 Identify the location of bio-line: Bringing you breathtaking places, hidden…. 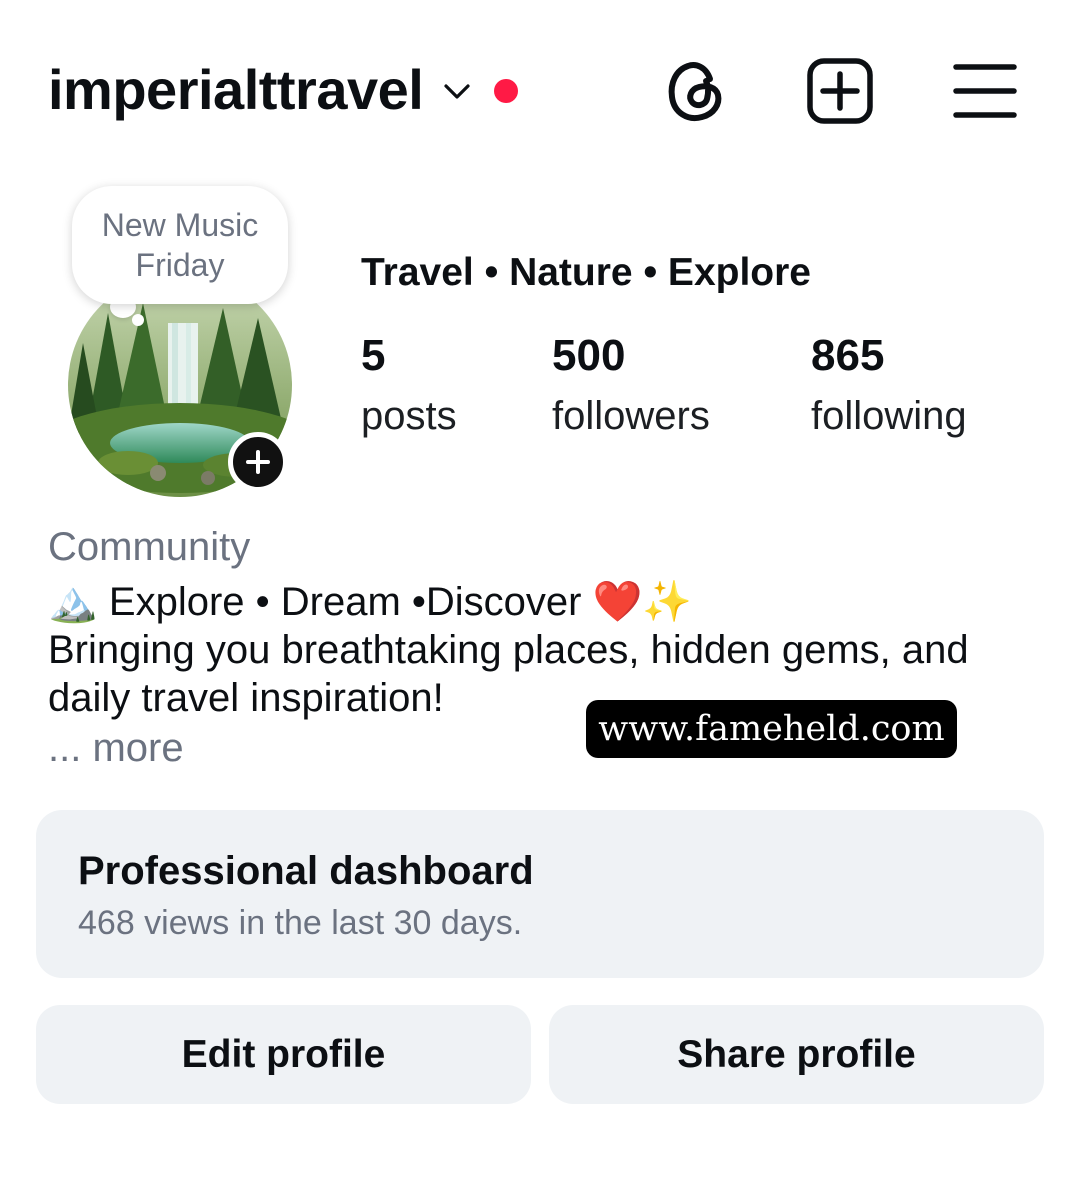
(508, 650).